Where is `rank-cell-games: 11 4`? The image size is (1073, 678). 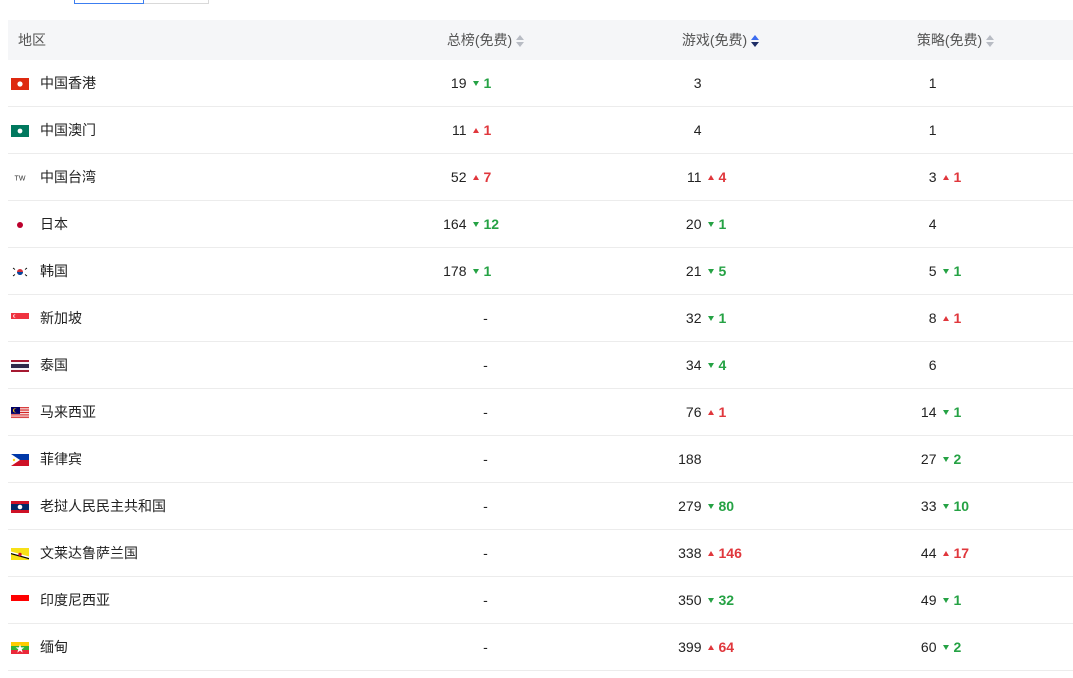 rank-cell-games: 11 4 is located at coordinates (720, 177).